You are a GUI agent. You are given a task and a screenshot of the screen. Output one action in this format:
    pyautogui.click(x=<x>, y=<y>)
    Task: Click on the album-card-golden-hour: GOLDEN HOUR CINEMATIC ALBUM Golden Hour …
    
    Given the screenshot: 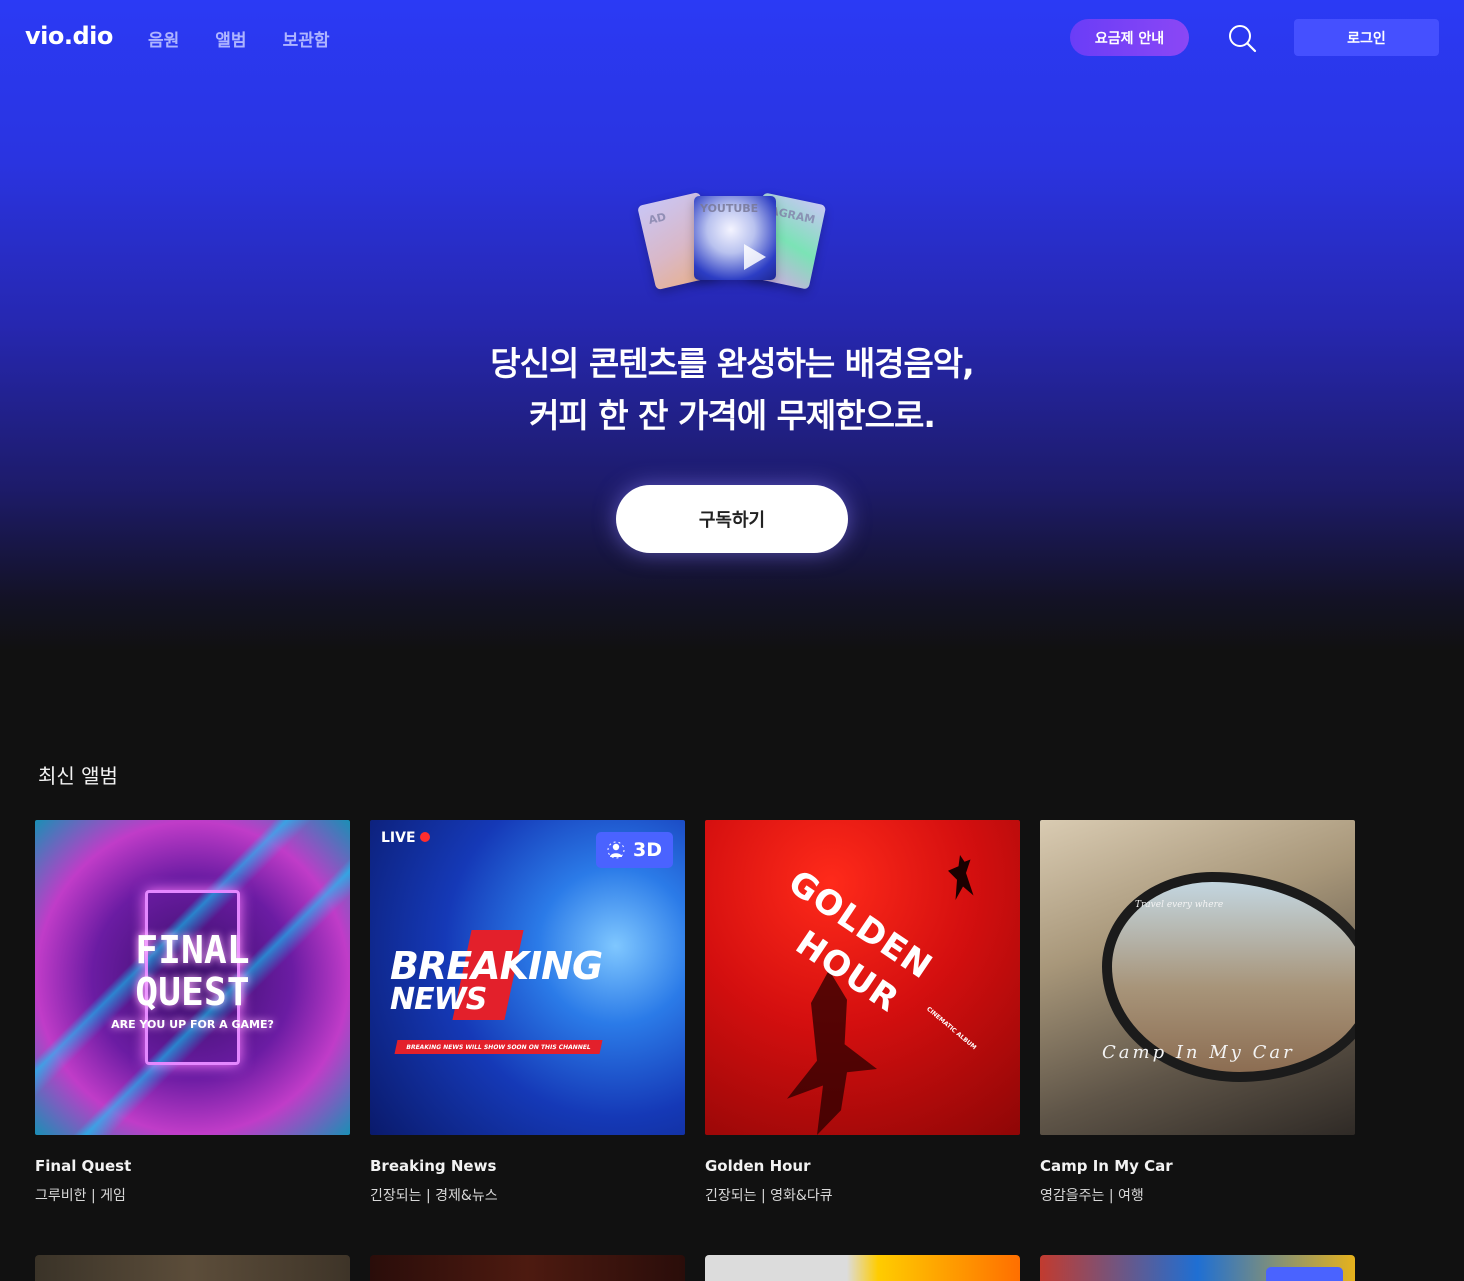 What is the action you would take?
    pyautogui.click(x=862, y=1012)
    